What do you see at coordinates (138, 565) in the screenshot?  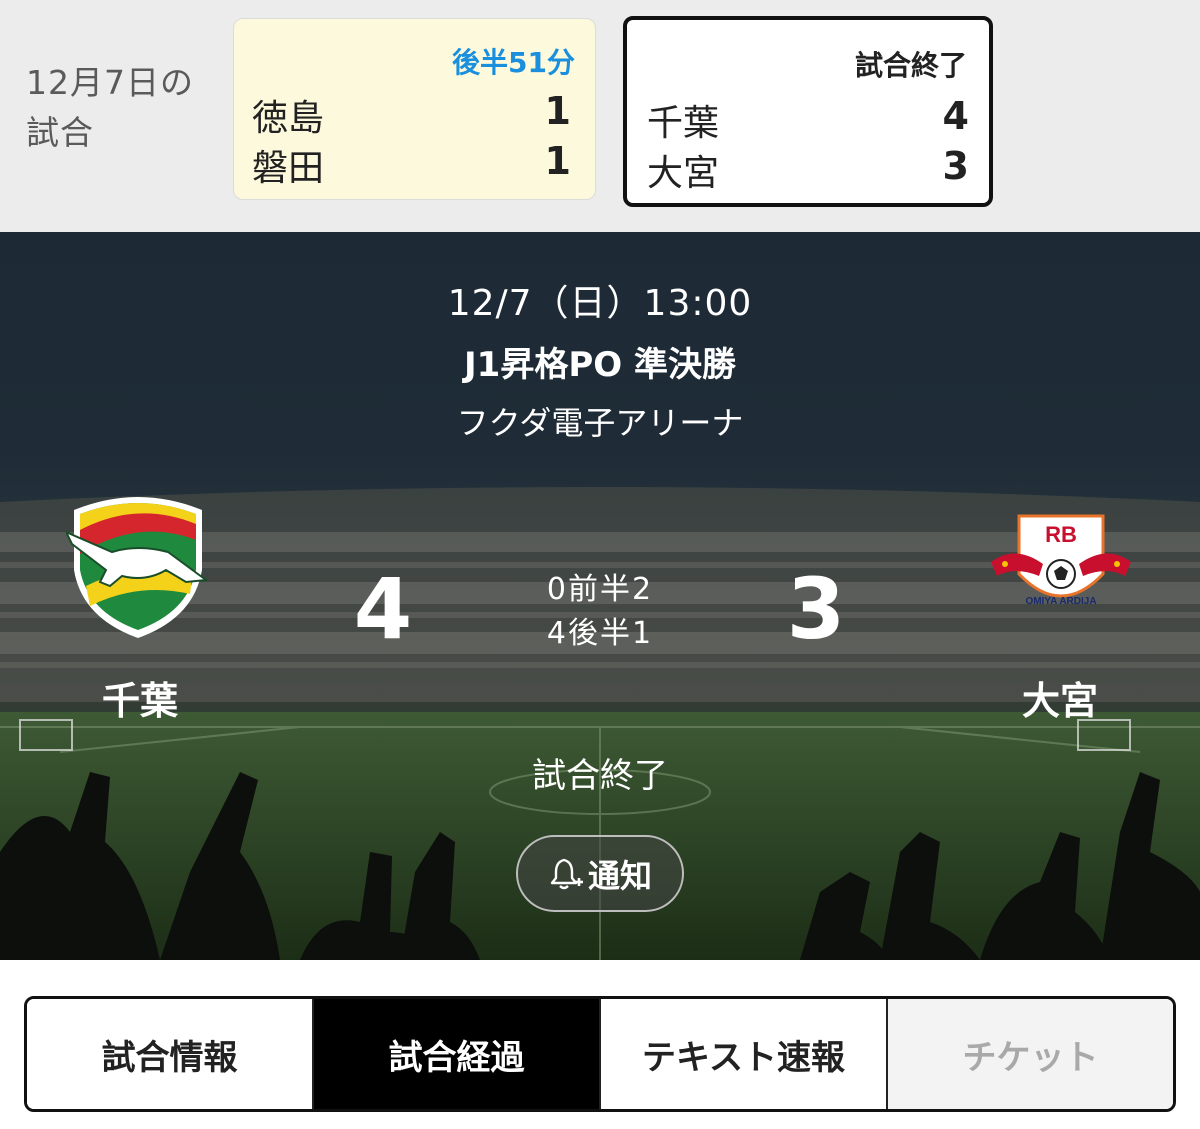 I see `jef-united-crest-icon` at bounding box center [138, 565].